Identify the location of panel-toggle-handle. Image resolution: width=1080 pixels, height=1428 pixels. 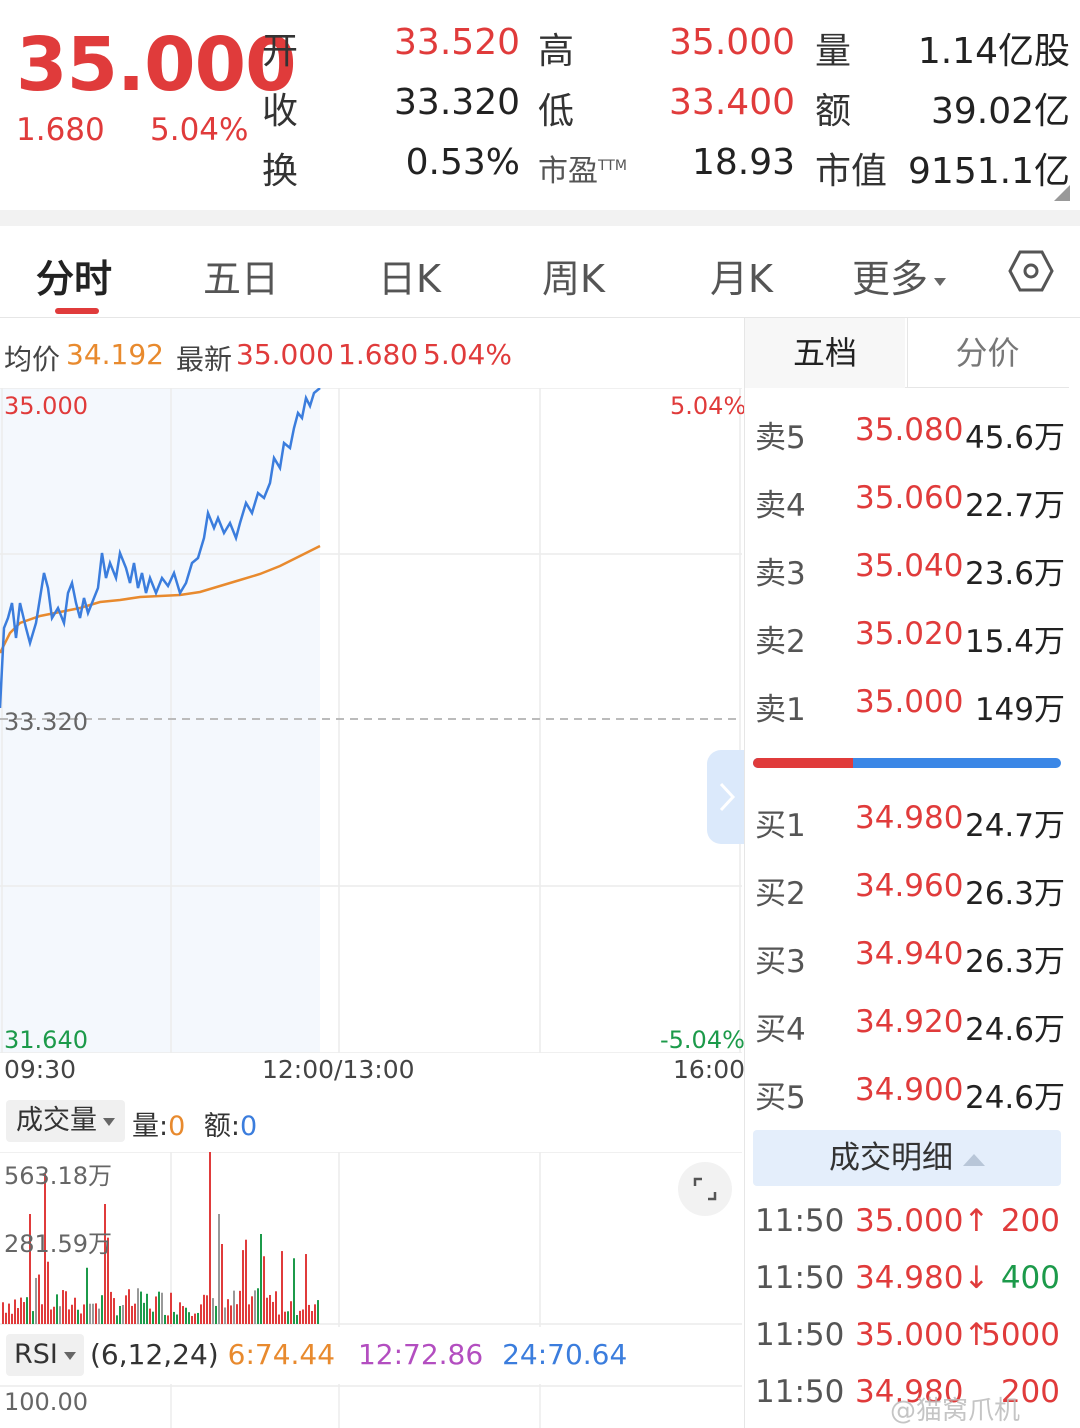
(726, 797).